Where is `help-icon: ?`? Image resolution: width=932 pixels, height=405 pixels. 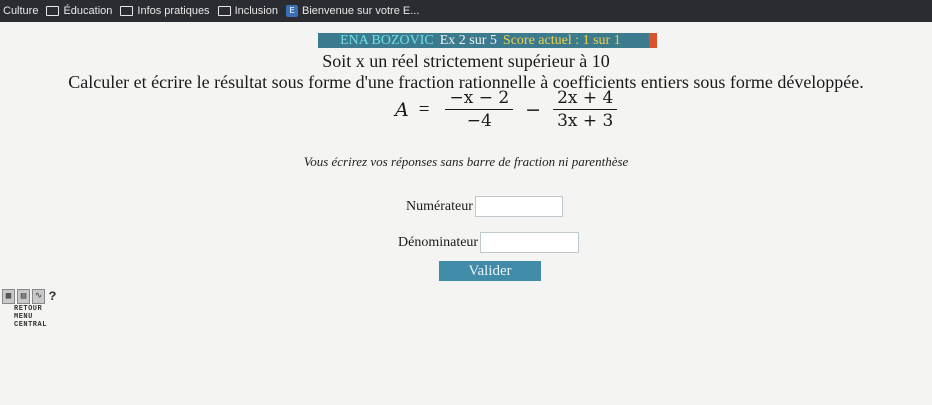
help-icon: ? is located at coordinates (52, 296).